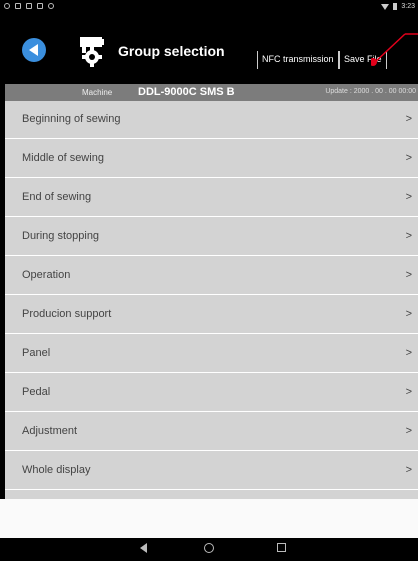 The image size is (418, 561). I want to click on list-item-label: Whole display, so click(56, 470).